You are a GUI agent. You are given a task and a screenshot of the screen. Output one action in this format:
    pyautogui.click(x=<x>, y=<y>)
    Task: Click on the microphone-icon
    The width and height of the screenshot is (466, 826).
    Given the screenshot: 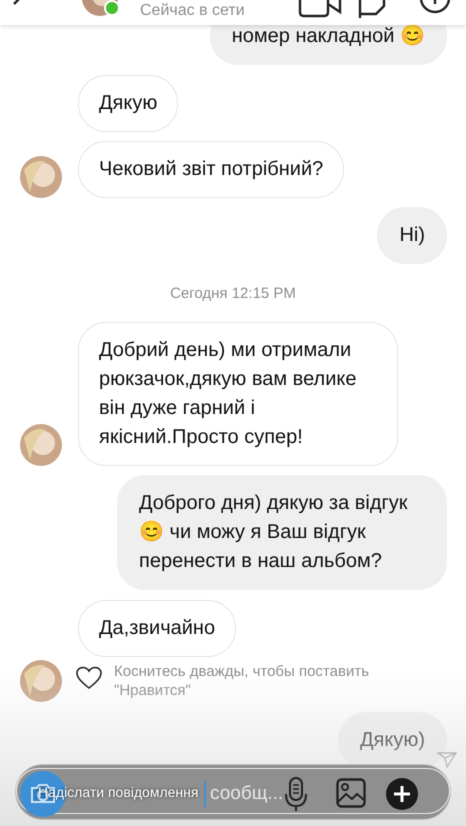 What is the action you would take?
    pyautogui.click(x=296, y=794)
    